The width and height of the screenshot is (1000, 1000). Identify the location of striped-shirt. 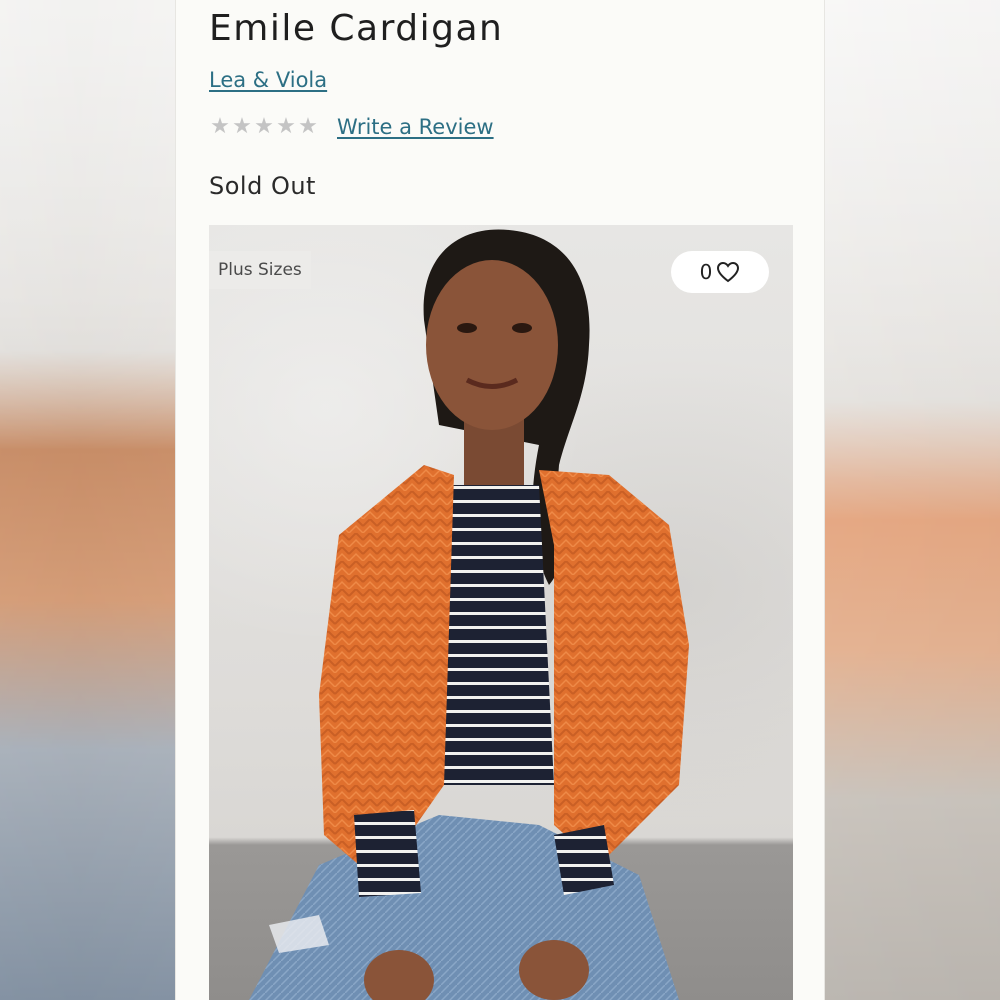
(499, 635).